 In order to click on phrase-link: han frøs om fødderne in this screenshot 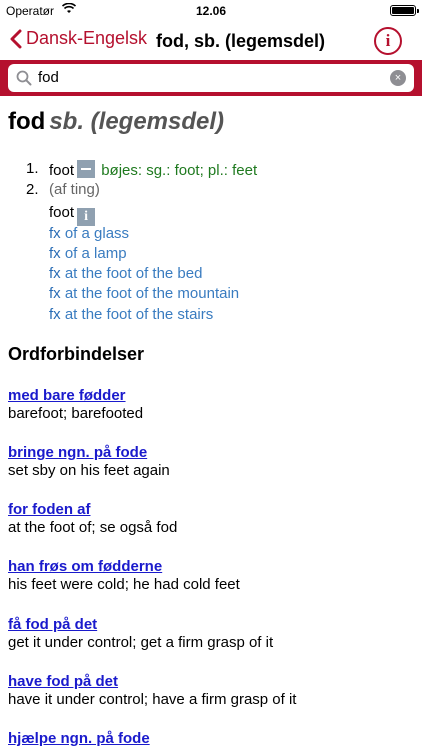, I will do `click(124, 566)`.